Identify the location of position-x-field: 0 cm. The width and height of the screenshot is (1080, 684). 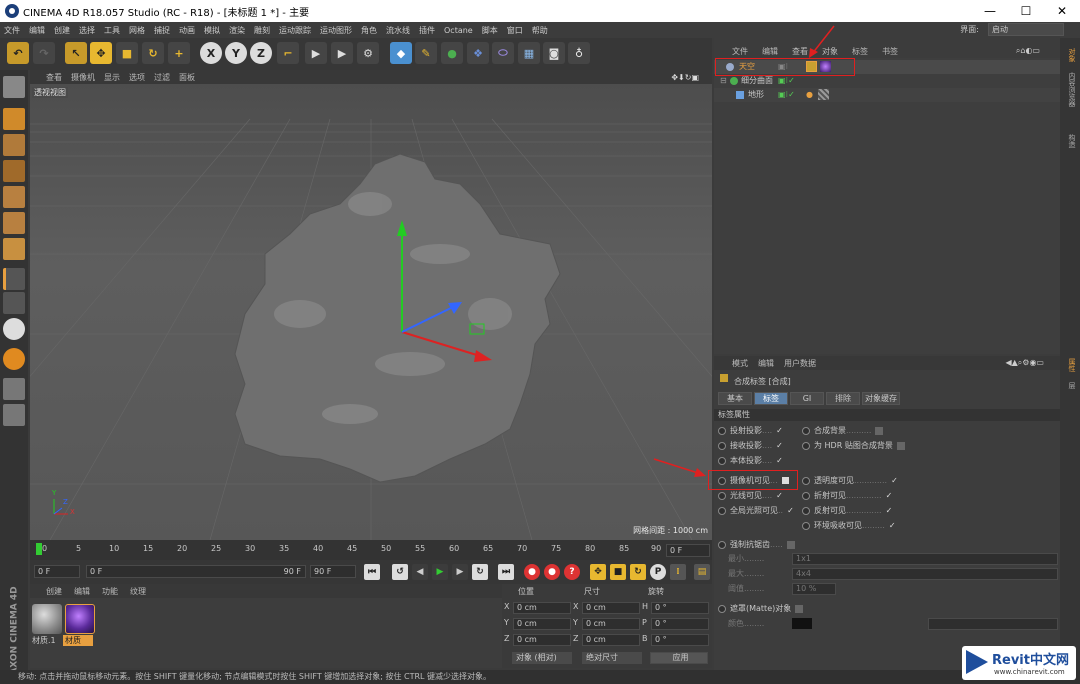
(542, 608).